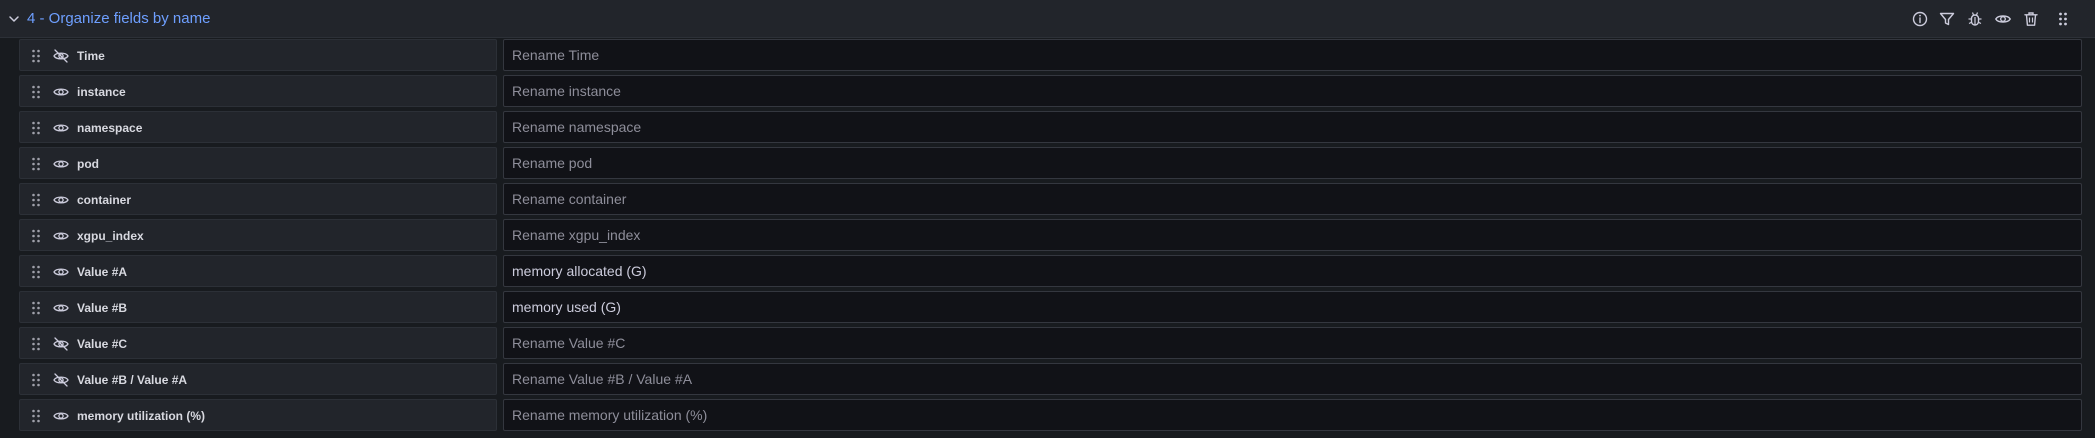  I want to click on field-row: xgpu_index, so click(1047, 236).